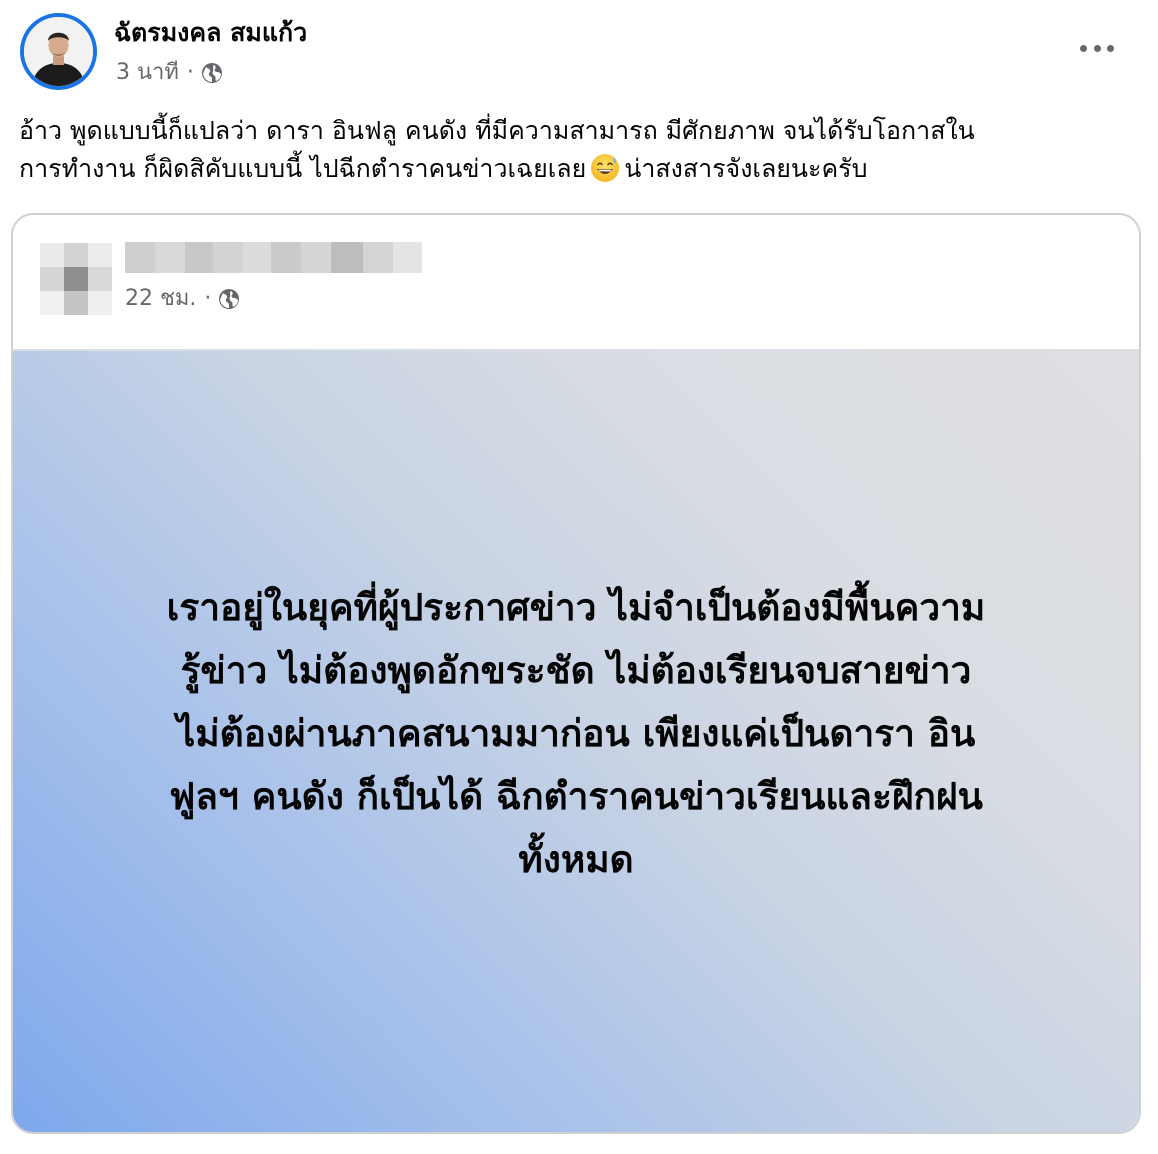  I want to click on post-timestamp: 3 นาที, so click(147, 73).